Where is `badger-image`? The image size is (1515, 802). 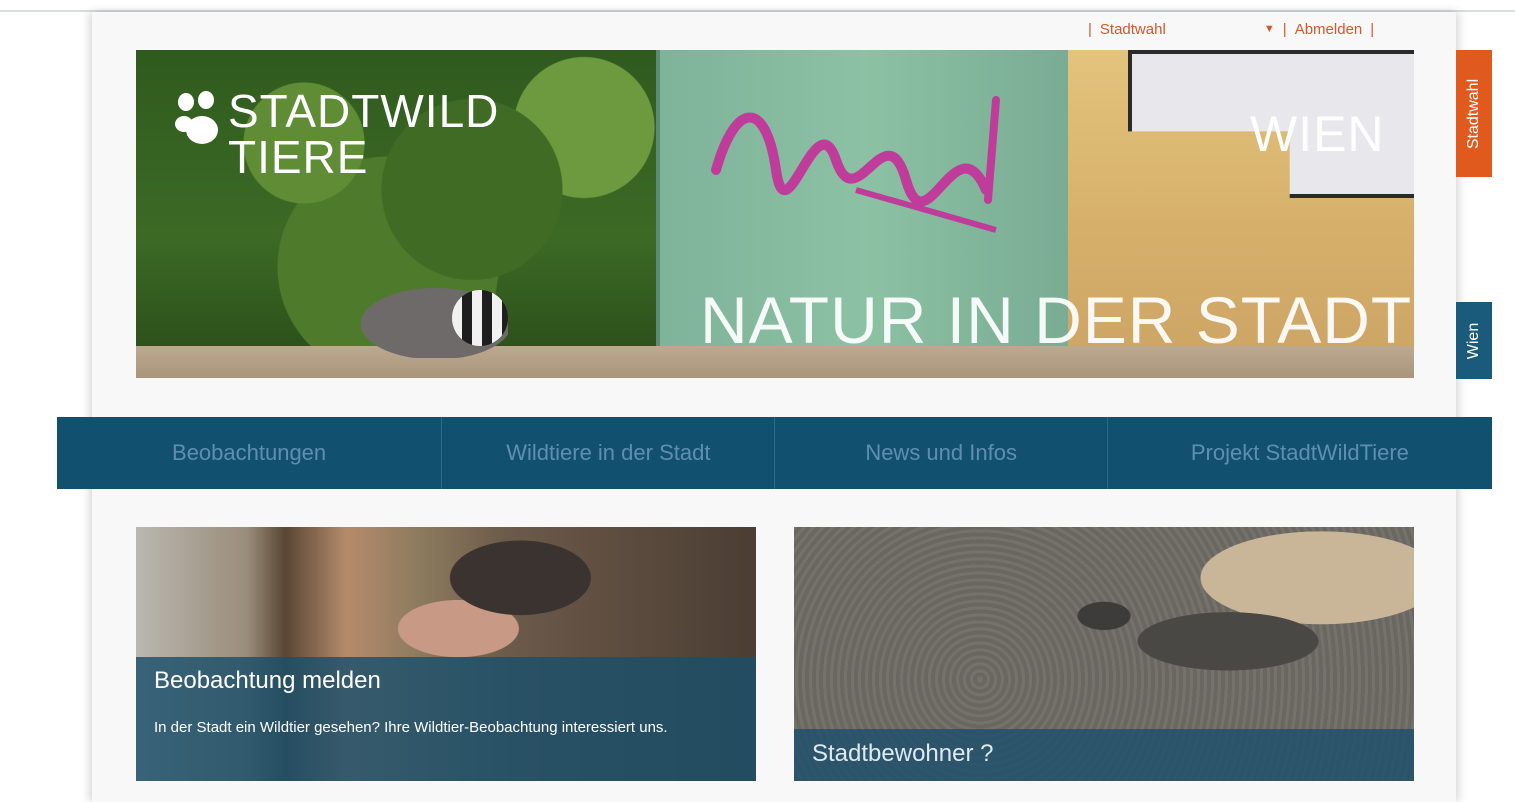 badger-image is located at coordinates (428, 320).